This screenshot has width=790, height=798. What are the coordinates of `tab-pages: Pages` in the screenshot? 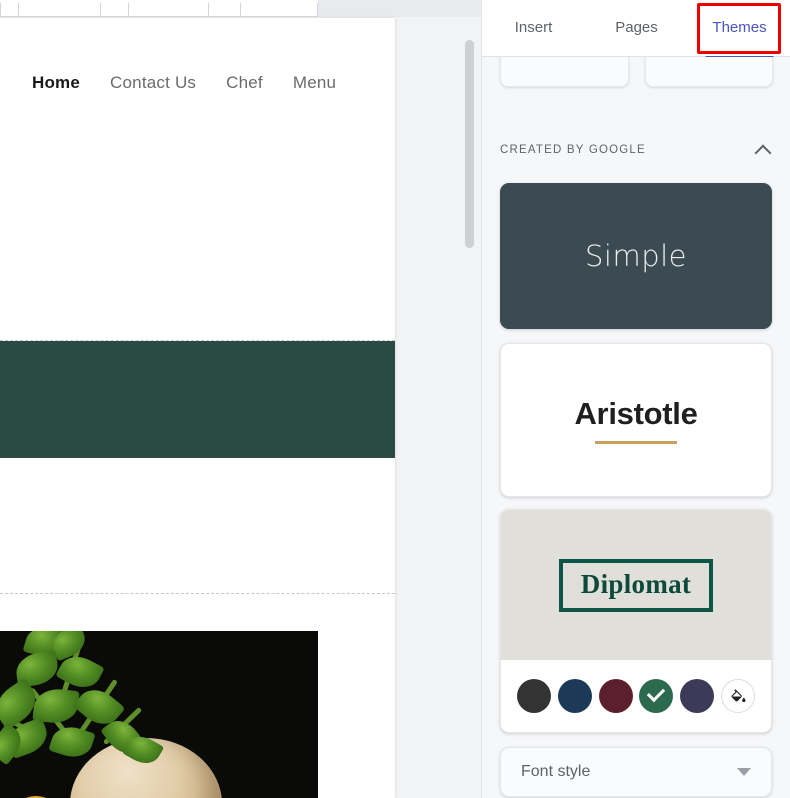 It's located at (636, 28).